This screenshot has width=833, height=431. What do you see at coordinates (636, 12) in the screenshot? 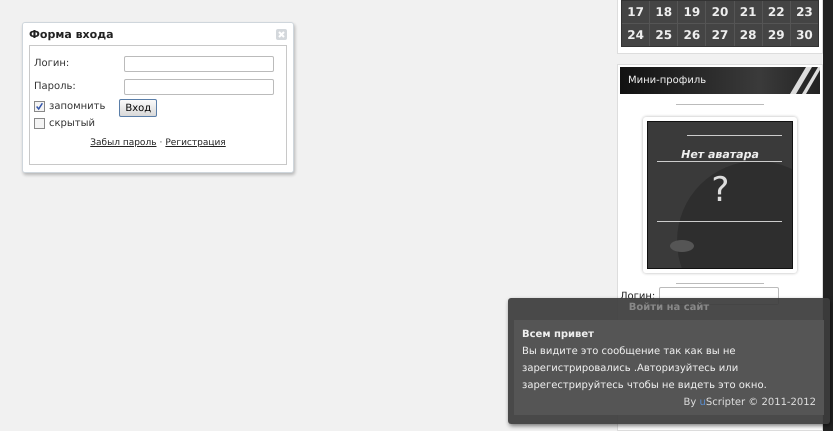
I see `calendar-day: 17` at bounding box center [636, 12].